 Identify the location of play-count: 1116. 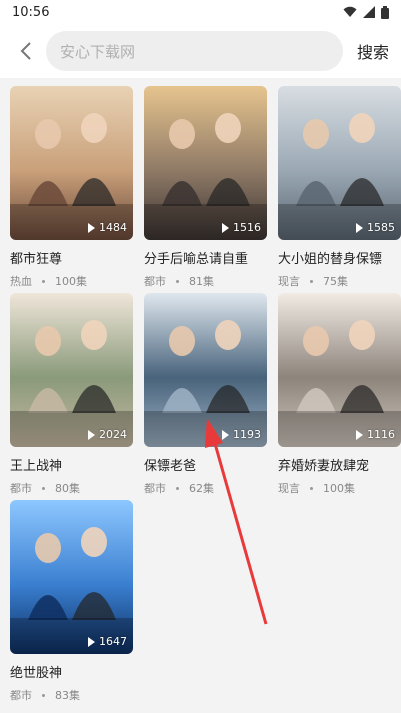
(375, 434).